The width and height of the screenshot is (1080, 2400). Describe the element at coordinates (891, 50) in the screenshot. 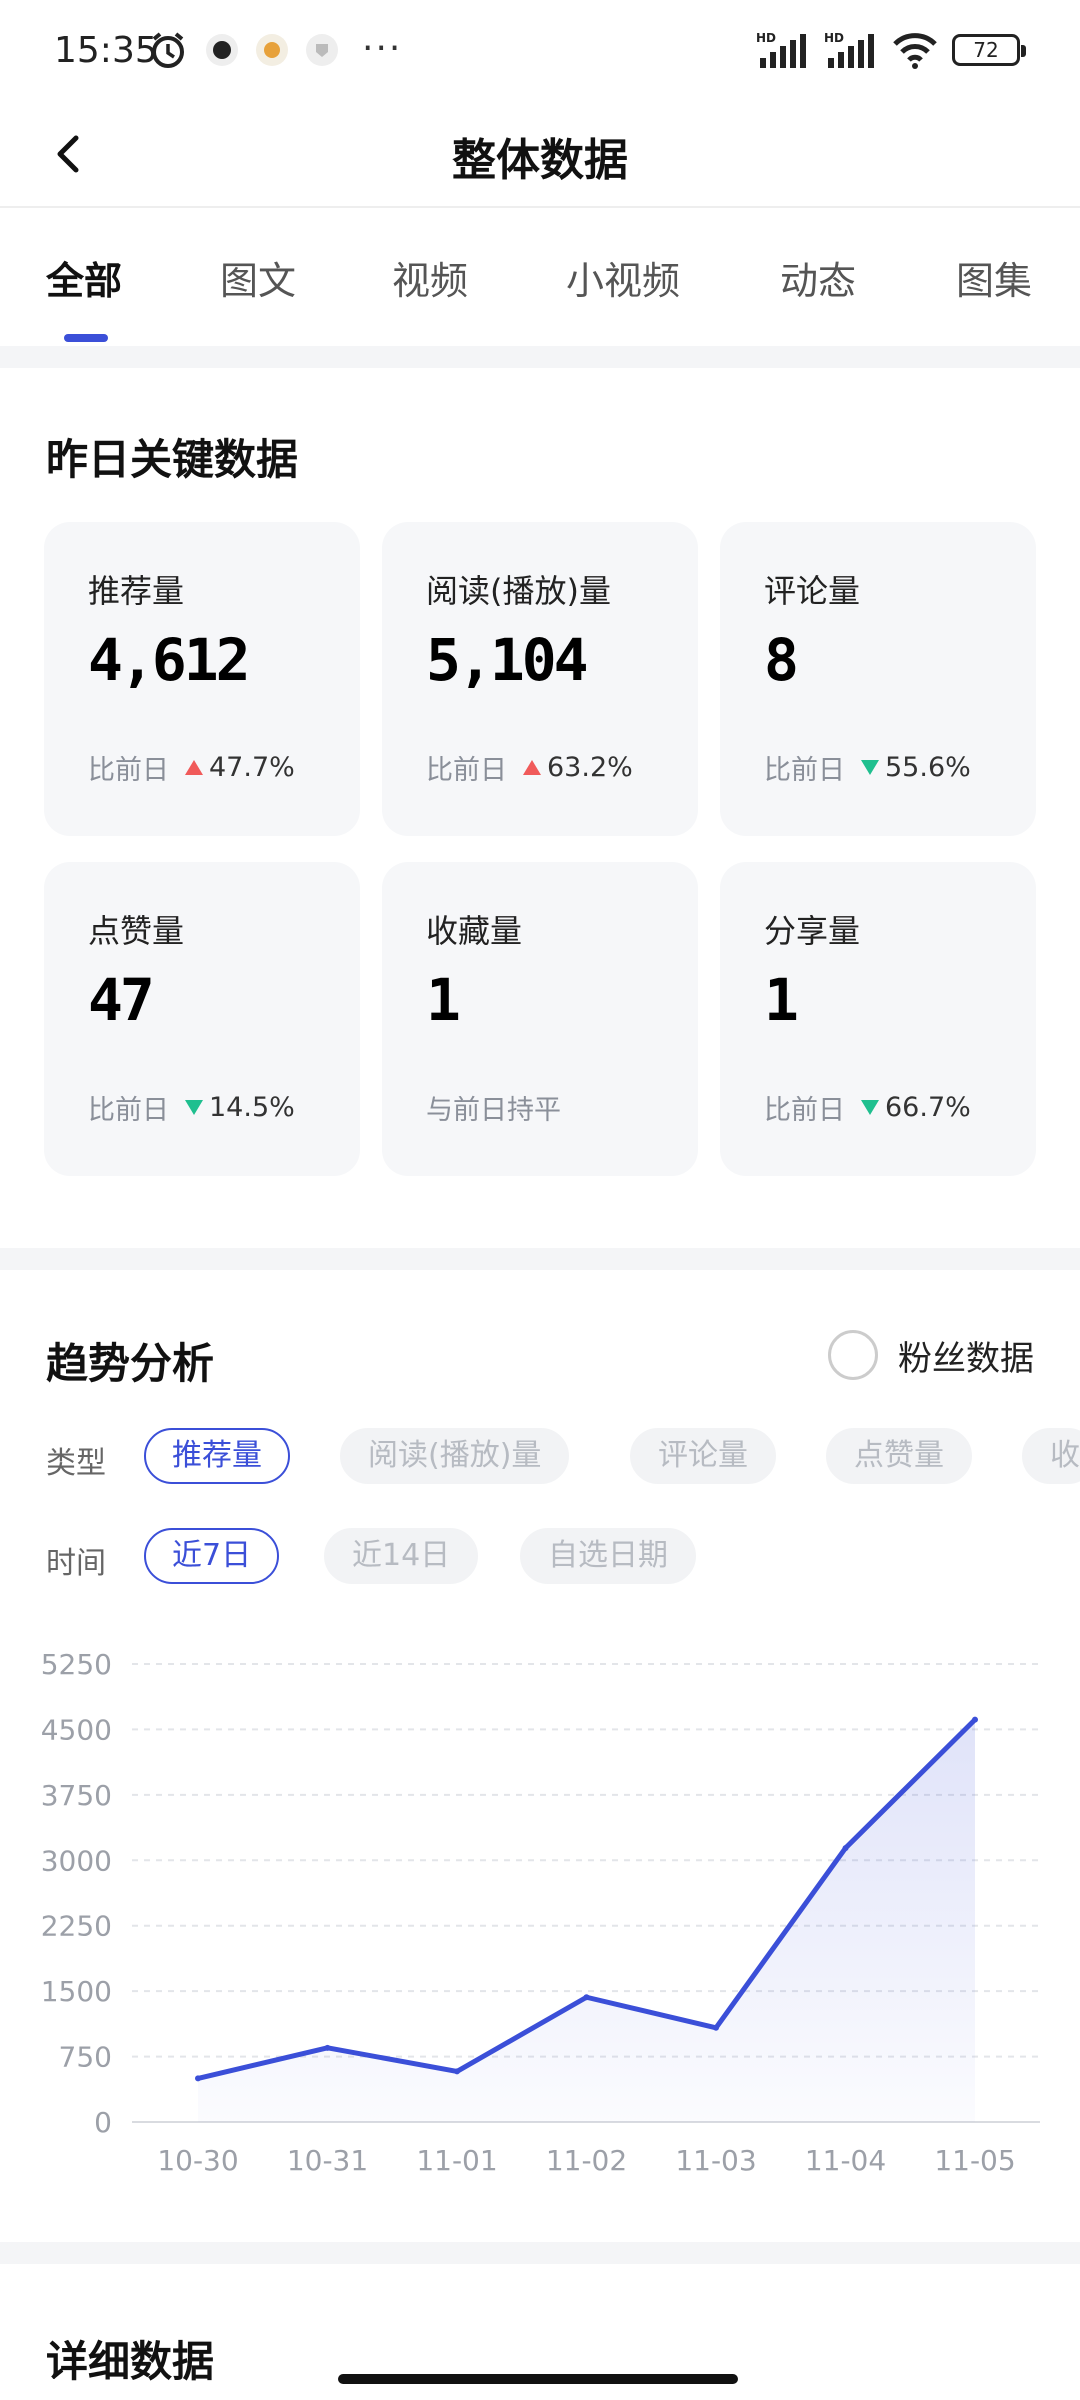

I see `status-right: HD HD 72` at that location.